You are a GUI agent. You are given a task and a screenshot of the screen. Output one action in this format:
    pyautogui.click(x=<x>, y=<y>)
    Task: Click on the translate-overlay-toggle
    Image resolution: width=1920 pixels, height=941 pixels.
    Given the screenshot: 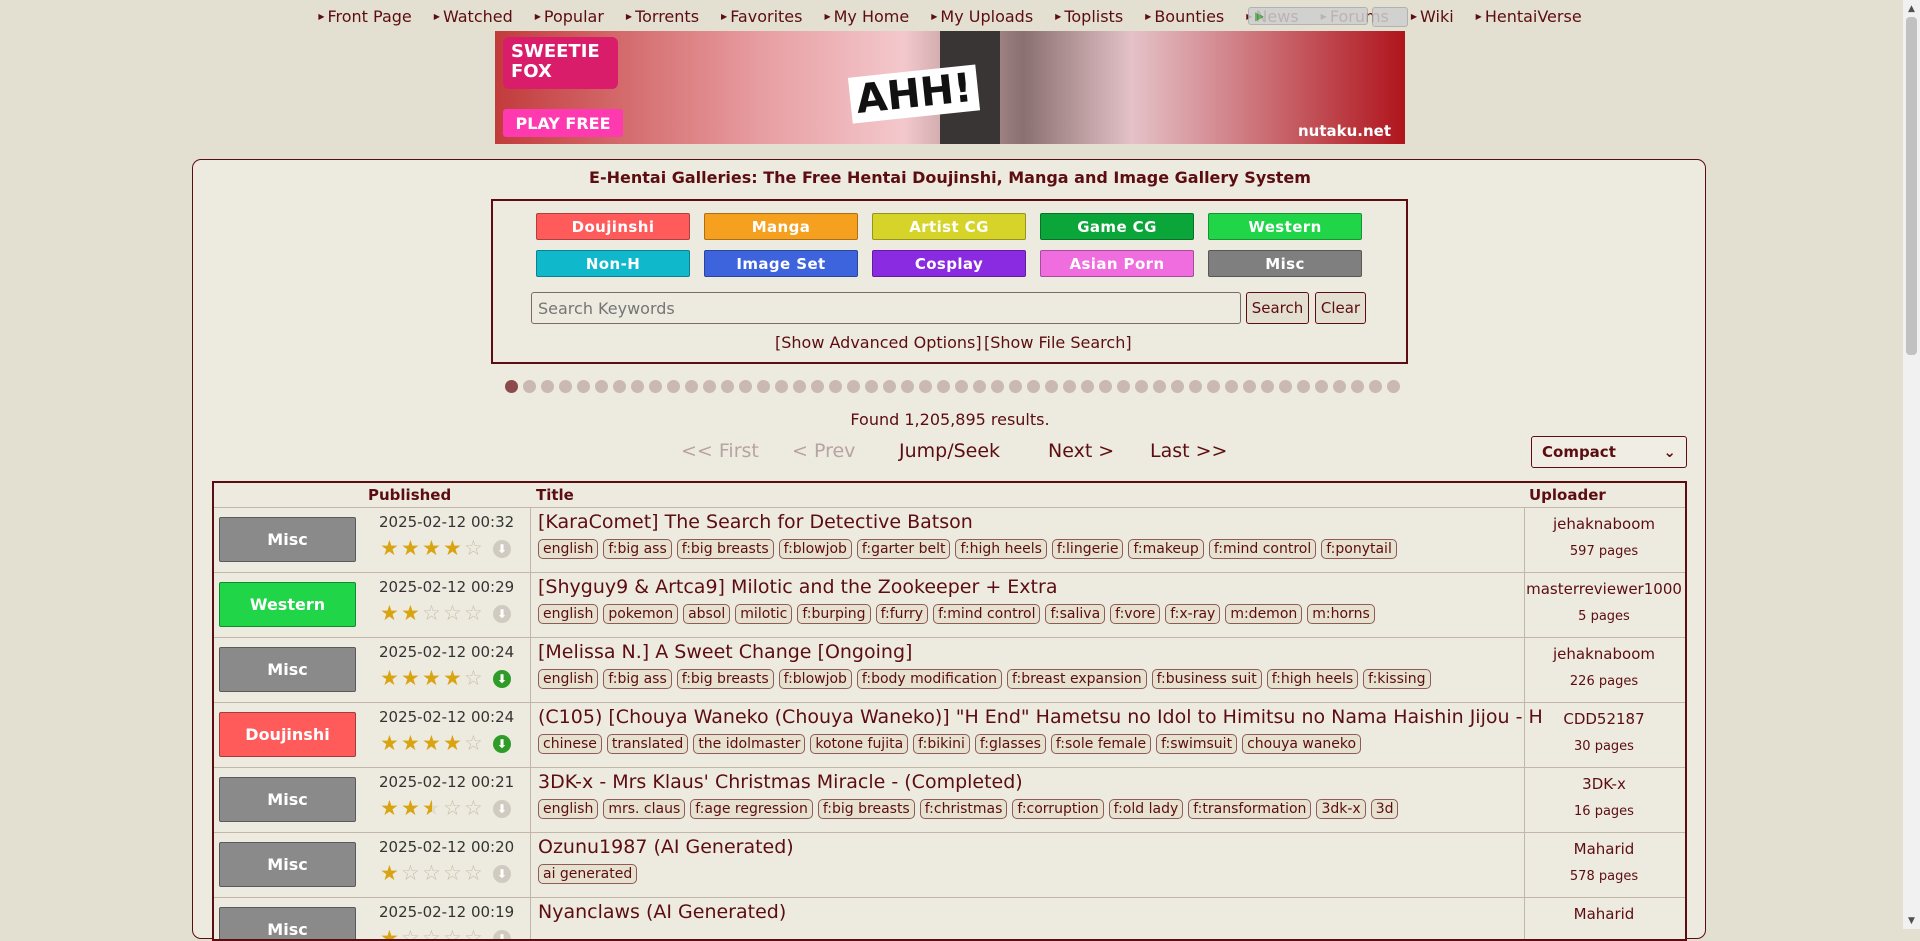 What is the action you would take?
    pyautogui.click(x=1390, y=17)
    